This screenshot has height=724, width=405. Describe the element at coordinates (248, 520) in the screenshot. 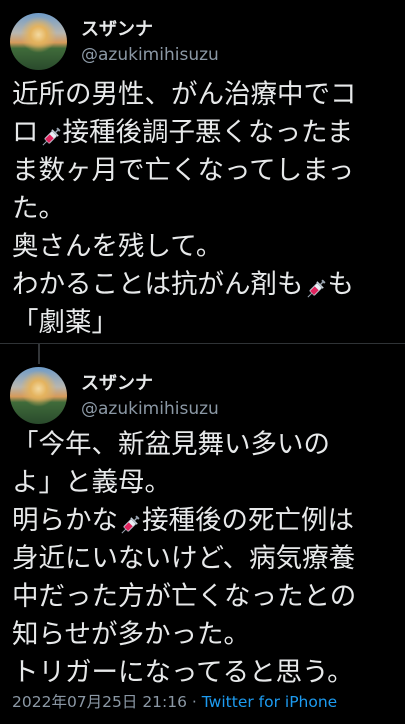

I see `tweet-text-segment: 接種後の死亡例は` at that location.